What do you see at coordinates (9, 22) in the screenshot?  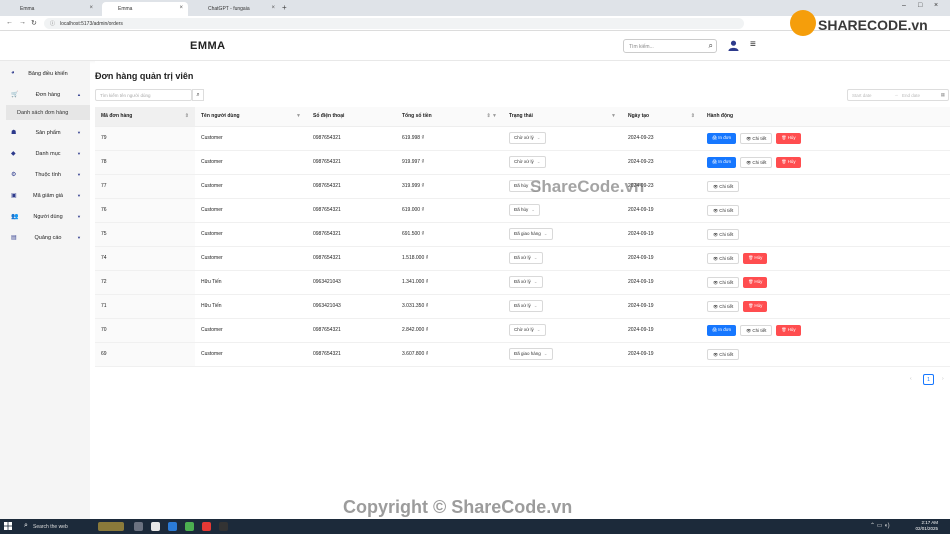 I see `back-icon: ←` at bounding box center [9, 22].